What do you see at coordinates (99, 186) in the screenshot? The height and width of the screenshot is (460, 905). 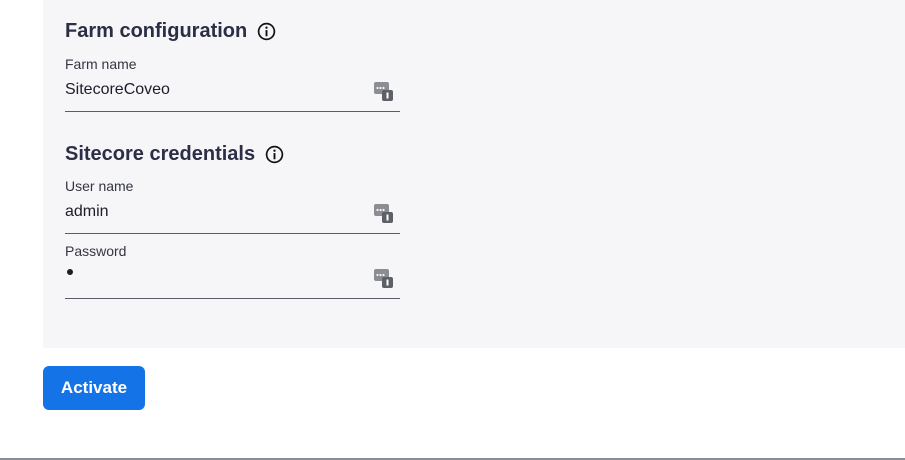 I see `user-name-label: User name` at bounding box center [99, 186].